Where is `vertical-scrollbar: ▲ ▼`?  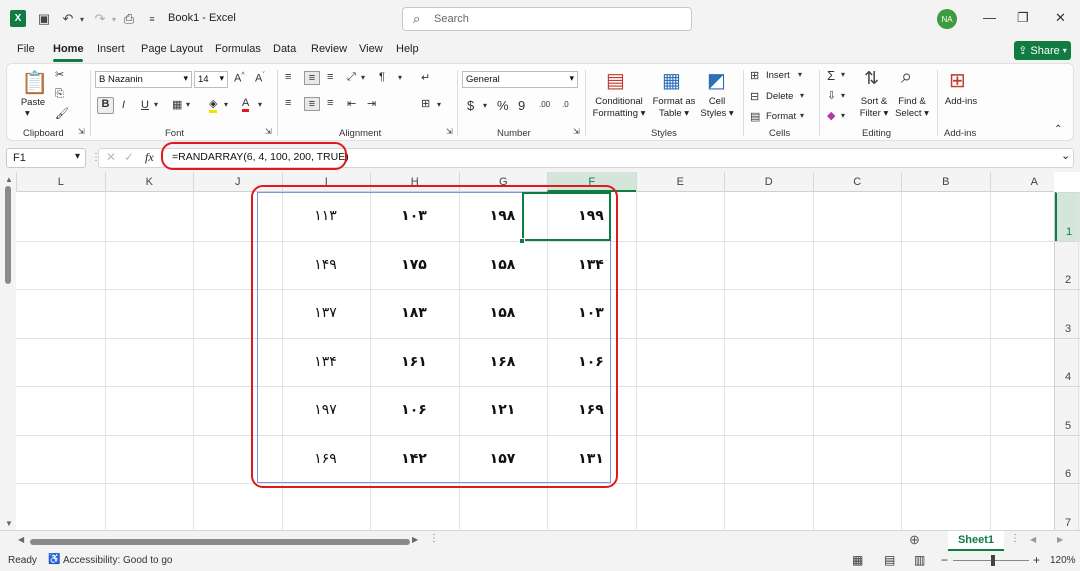 vertical-scrollbar: ▲ ▼ is located at coordinates (8, 351).